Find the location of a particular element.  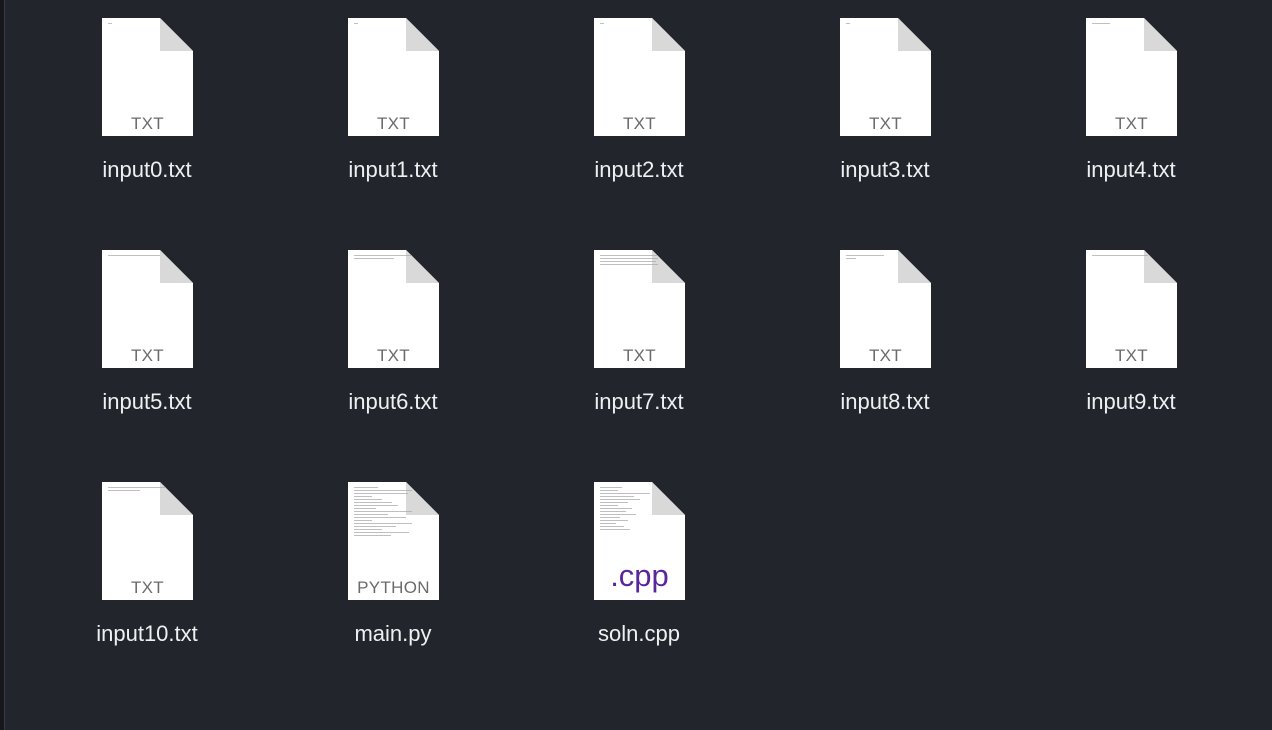

file-name: input9.txt is located at coordinates (1131, 402).